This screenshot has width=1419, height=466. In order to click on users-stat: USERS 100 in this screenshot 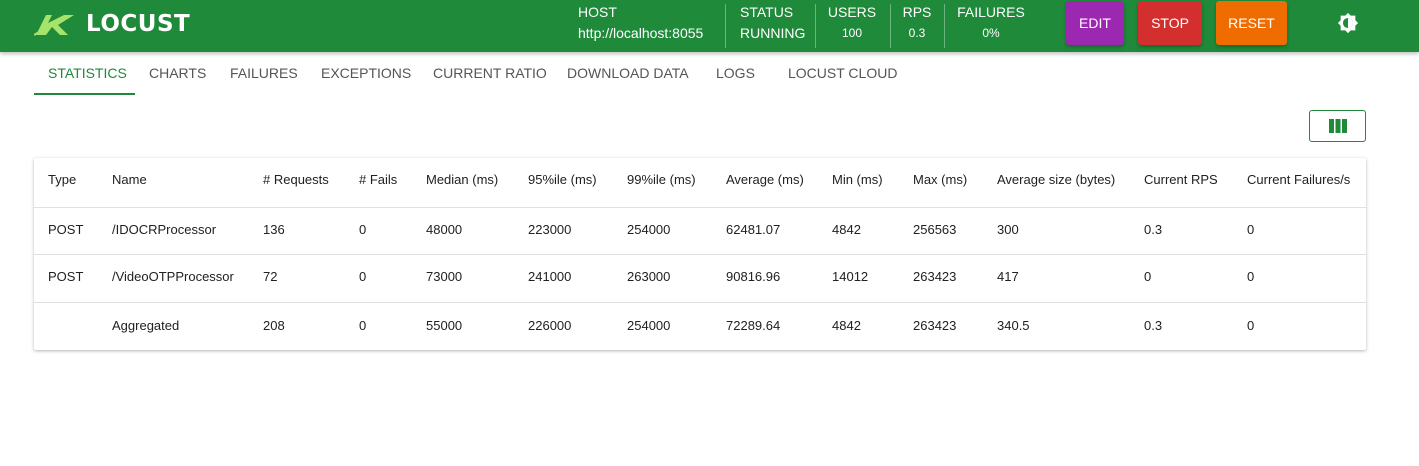, I will do `click(852, 26)`.